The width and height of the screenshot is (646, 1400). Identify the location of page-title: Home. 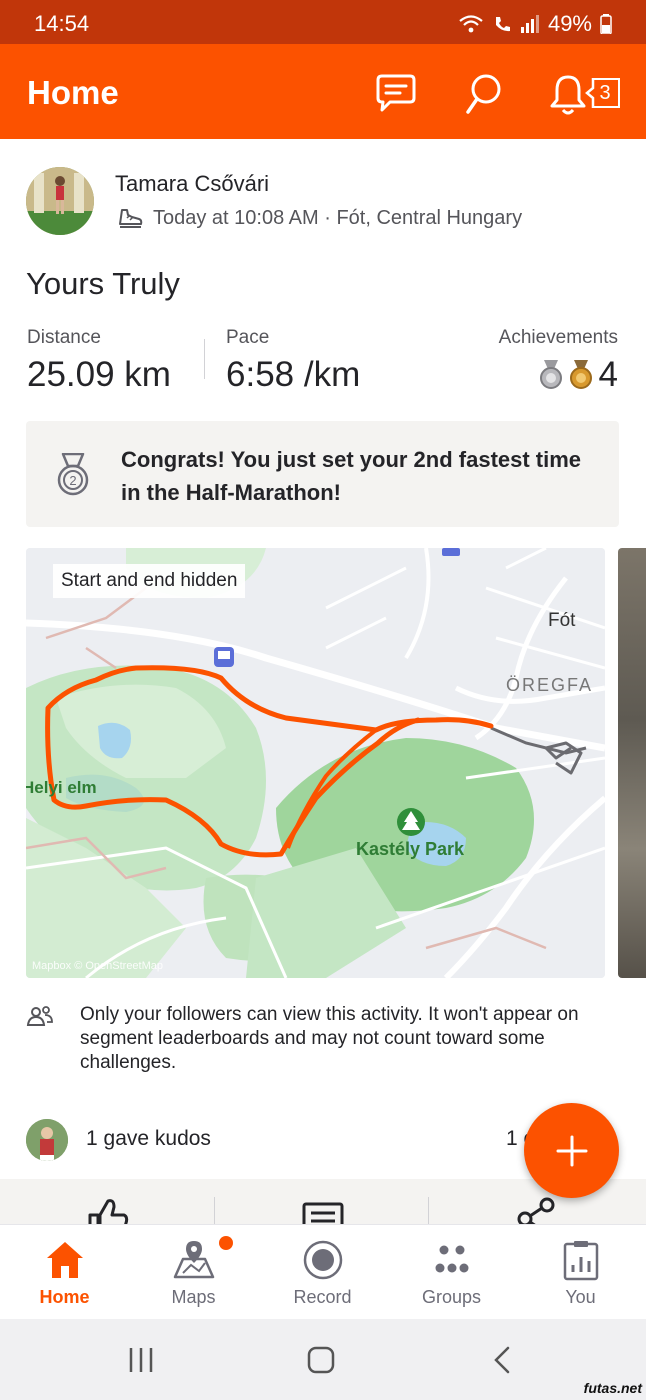
(73, 92).